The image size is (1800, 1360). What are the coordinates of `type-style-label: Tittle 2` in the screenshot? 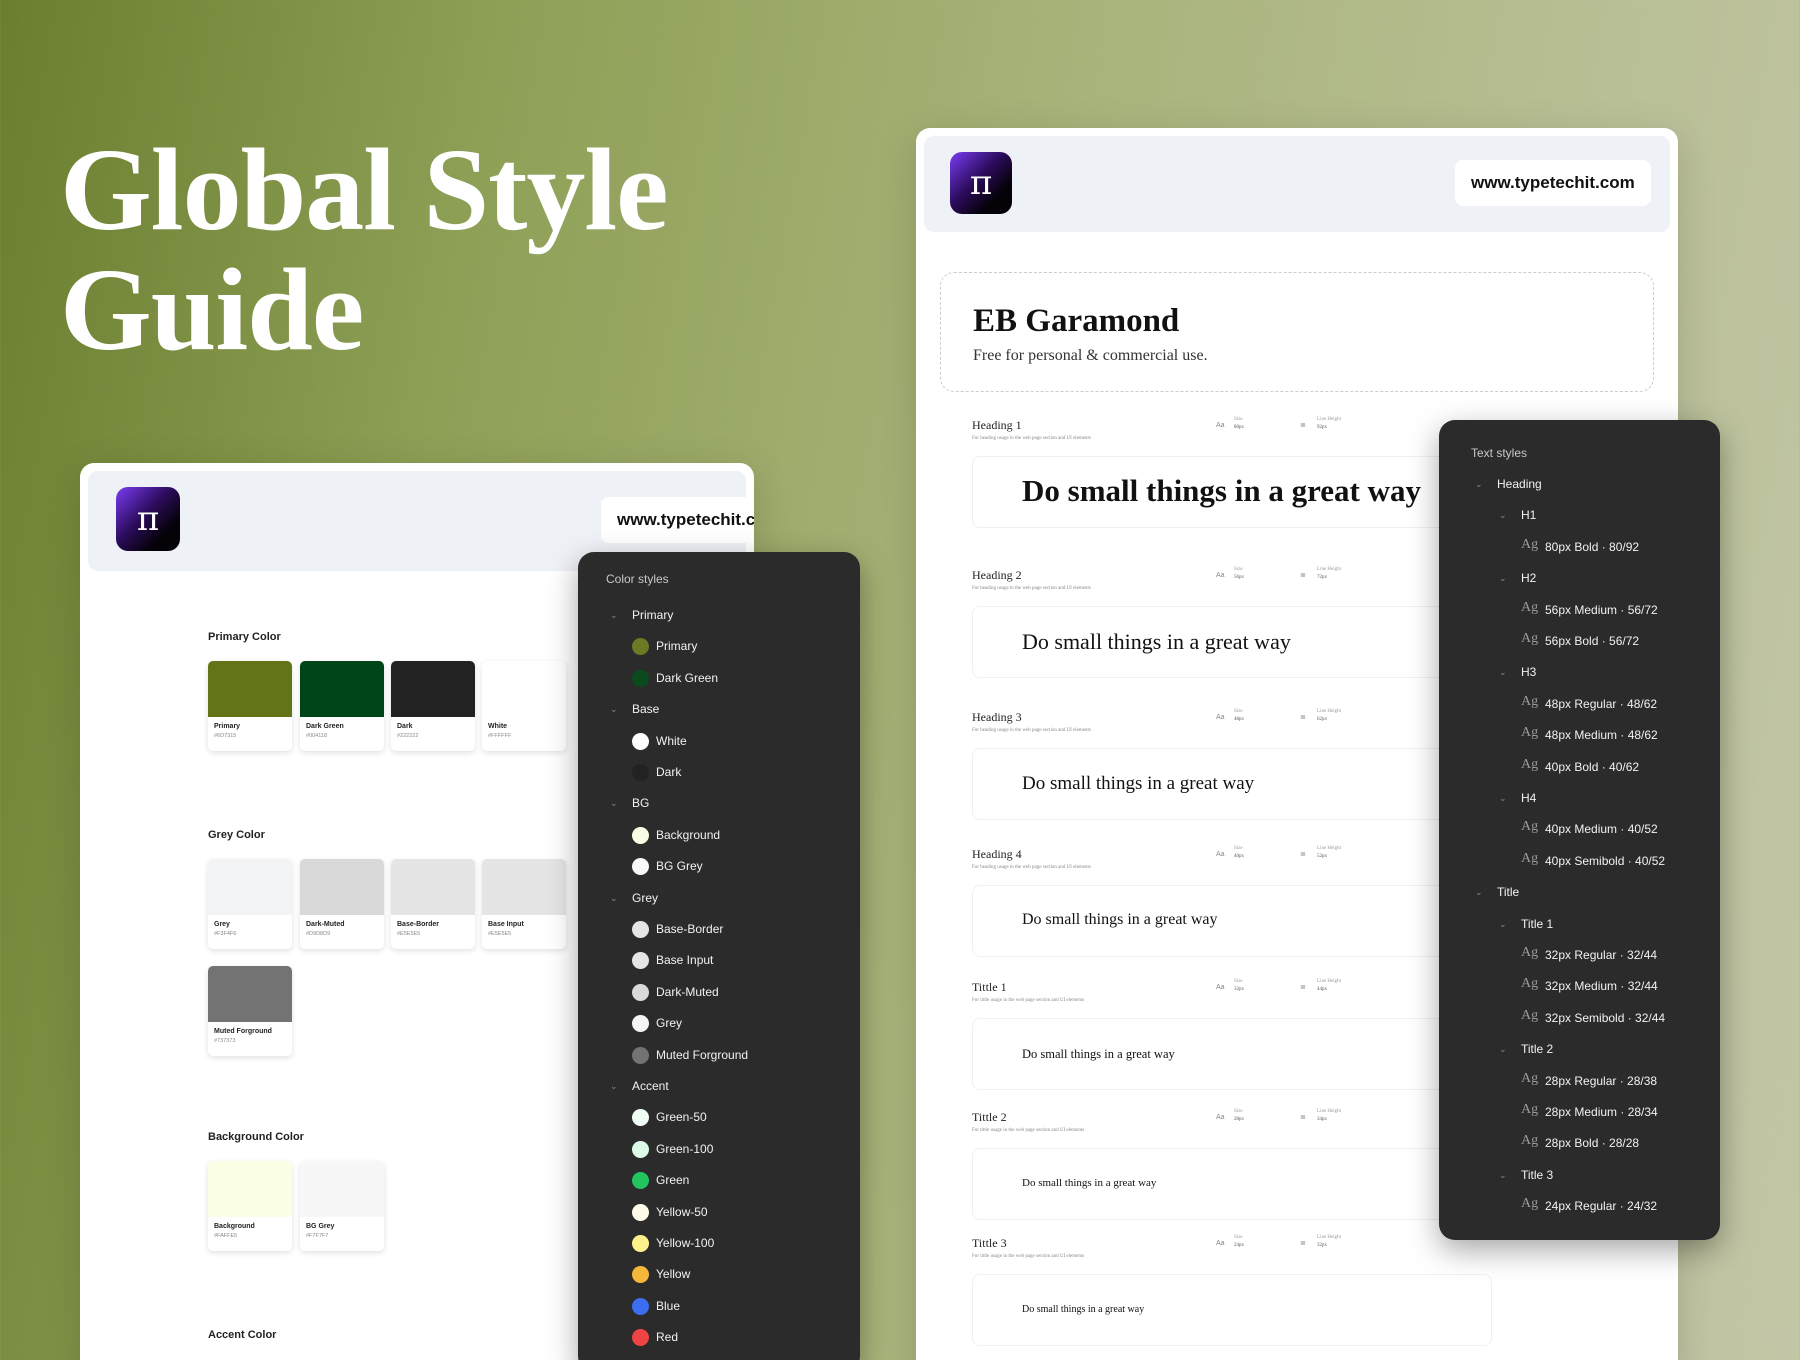 It's located at (989, 1117).